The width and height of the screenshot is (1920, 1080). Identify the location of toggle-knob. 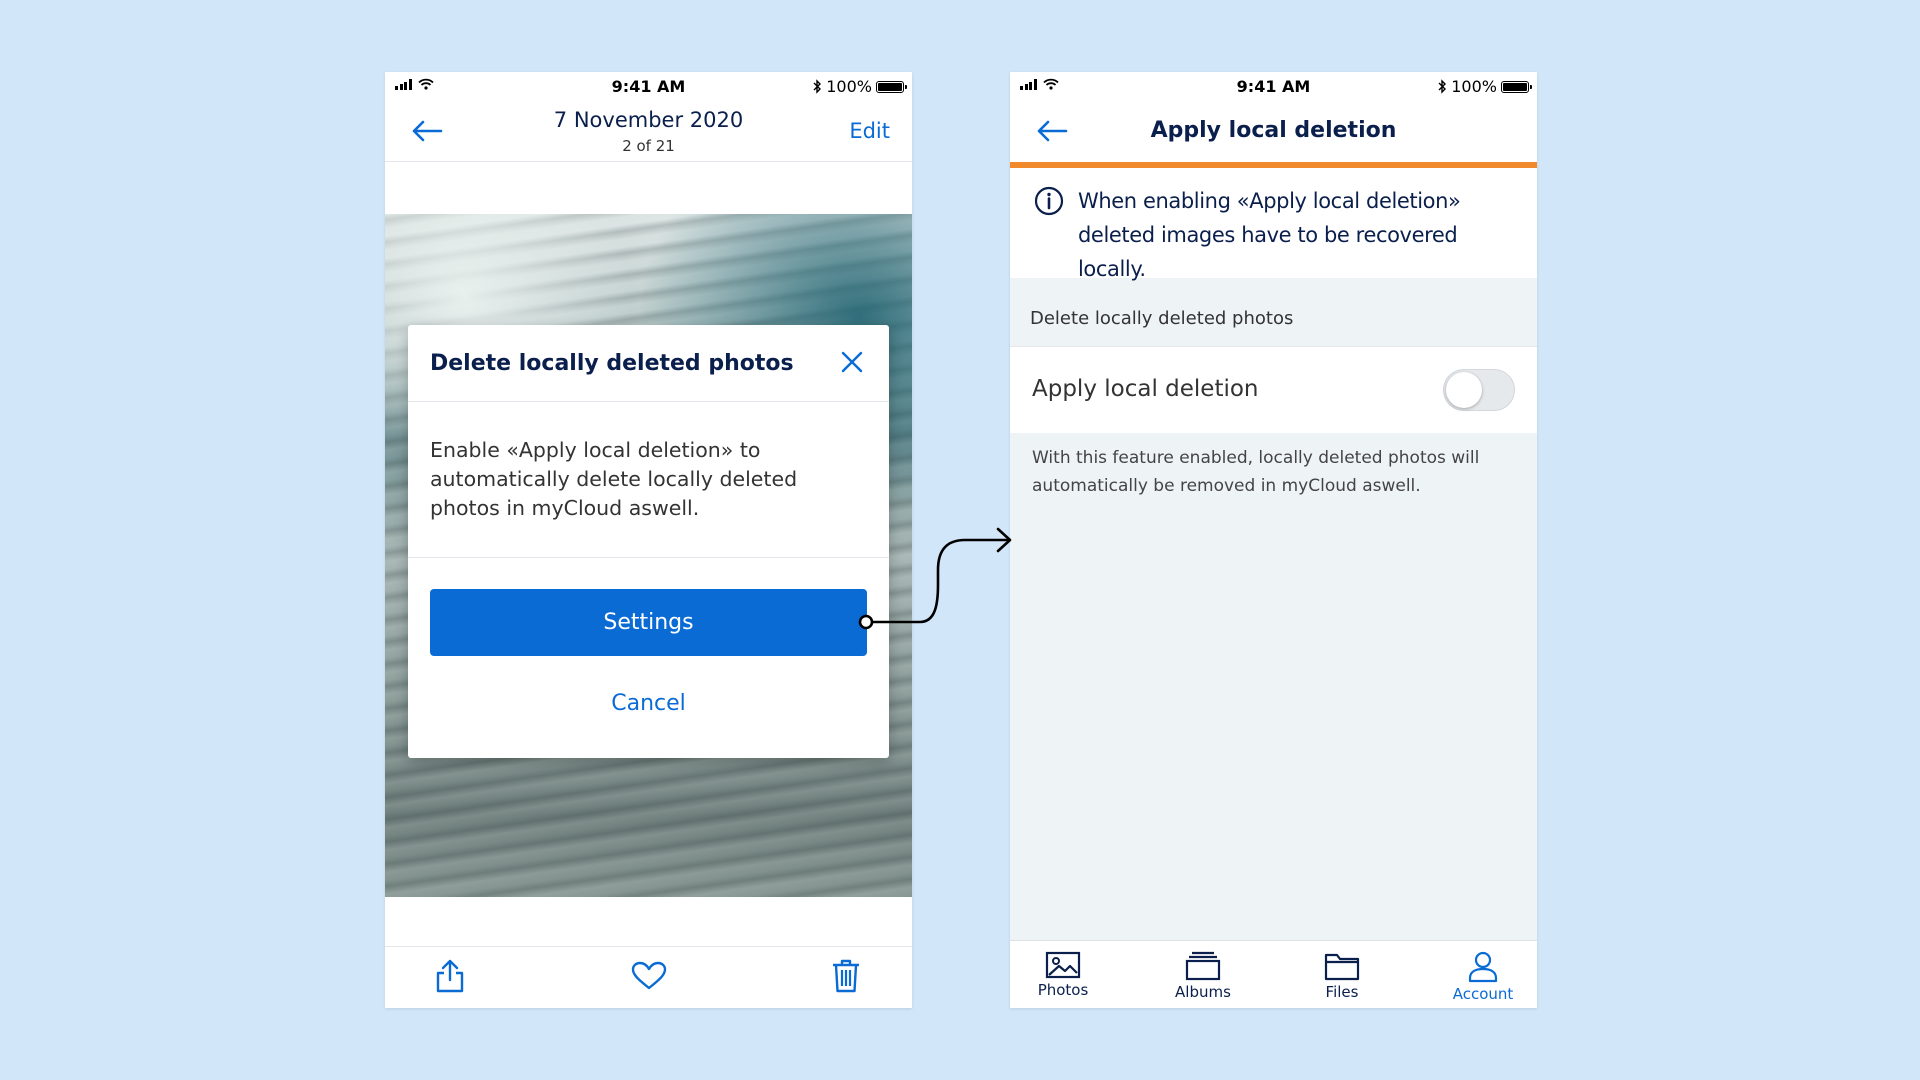
(1464, 390).